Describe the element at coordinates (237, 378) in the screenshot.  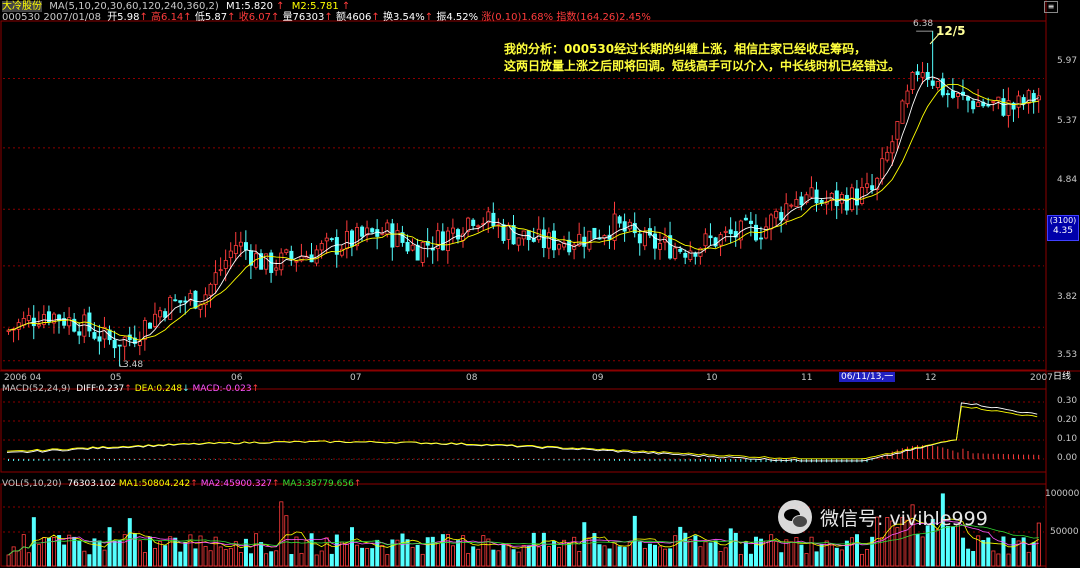
I see `time-label-06: 06` at that location.